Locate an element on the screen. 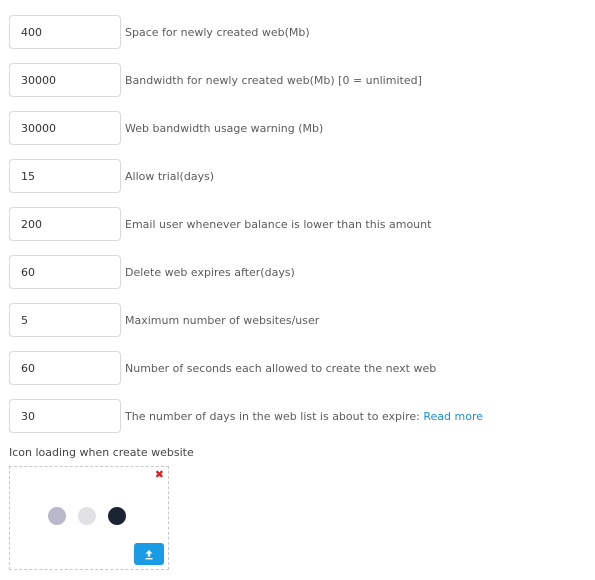  web-space-label: Space for newly created web(Mb) is located at coordinates (217, 32).